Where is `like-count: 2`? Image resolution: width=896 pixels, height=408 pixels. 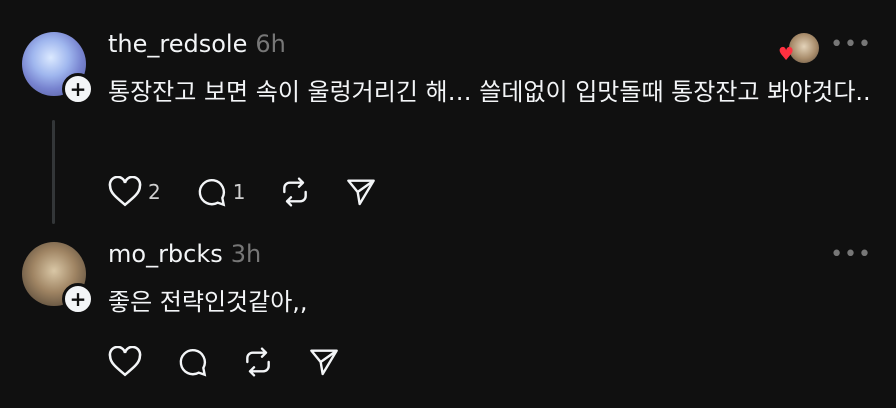 like-count: 2 is located at coordinates (154, 192).